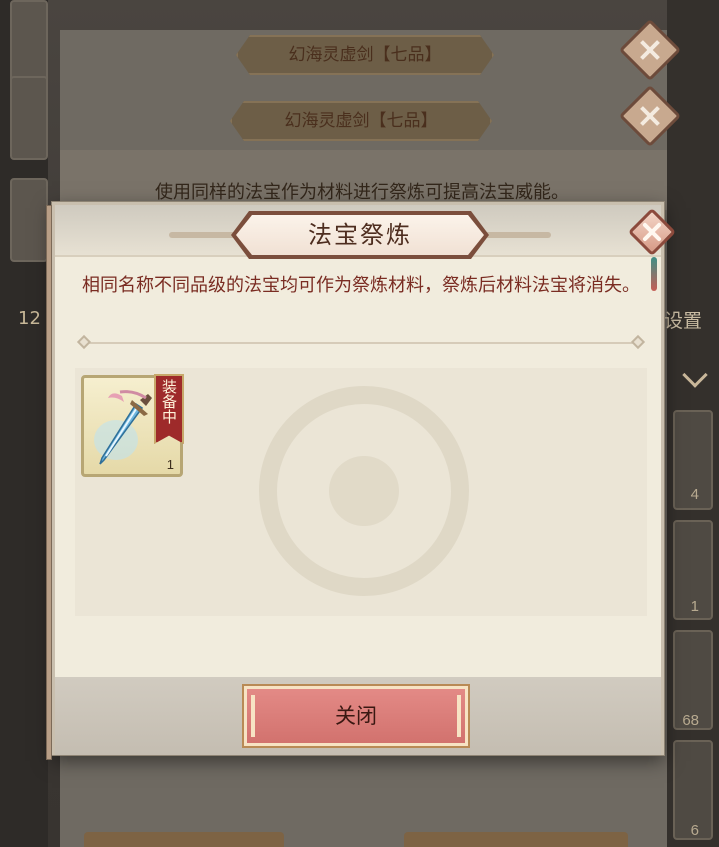  What do you see at coordinates (683, 321) in the screenshot?
I see `background-settings-label: 设置` at bounding box center [683, 321].